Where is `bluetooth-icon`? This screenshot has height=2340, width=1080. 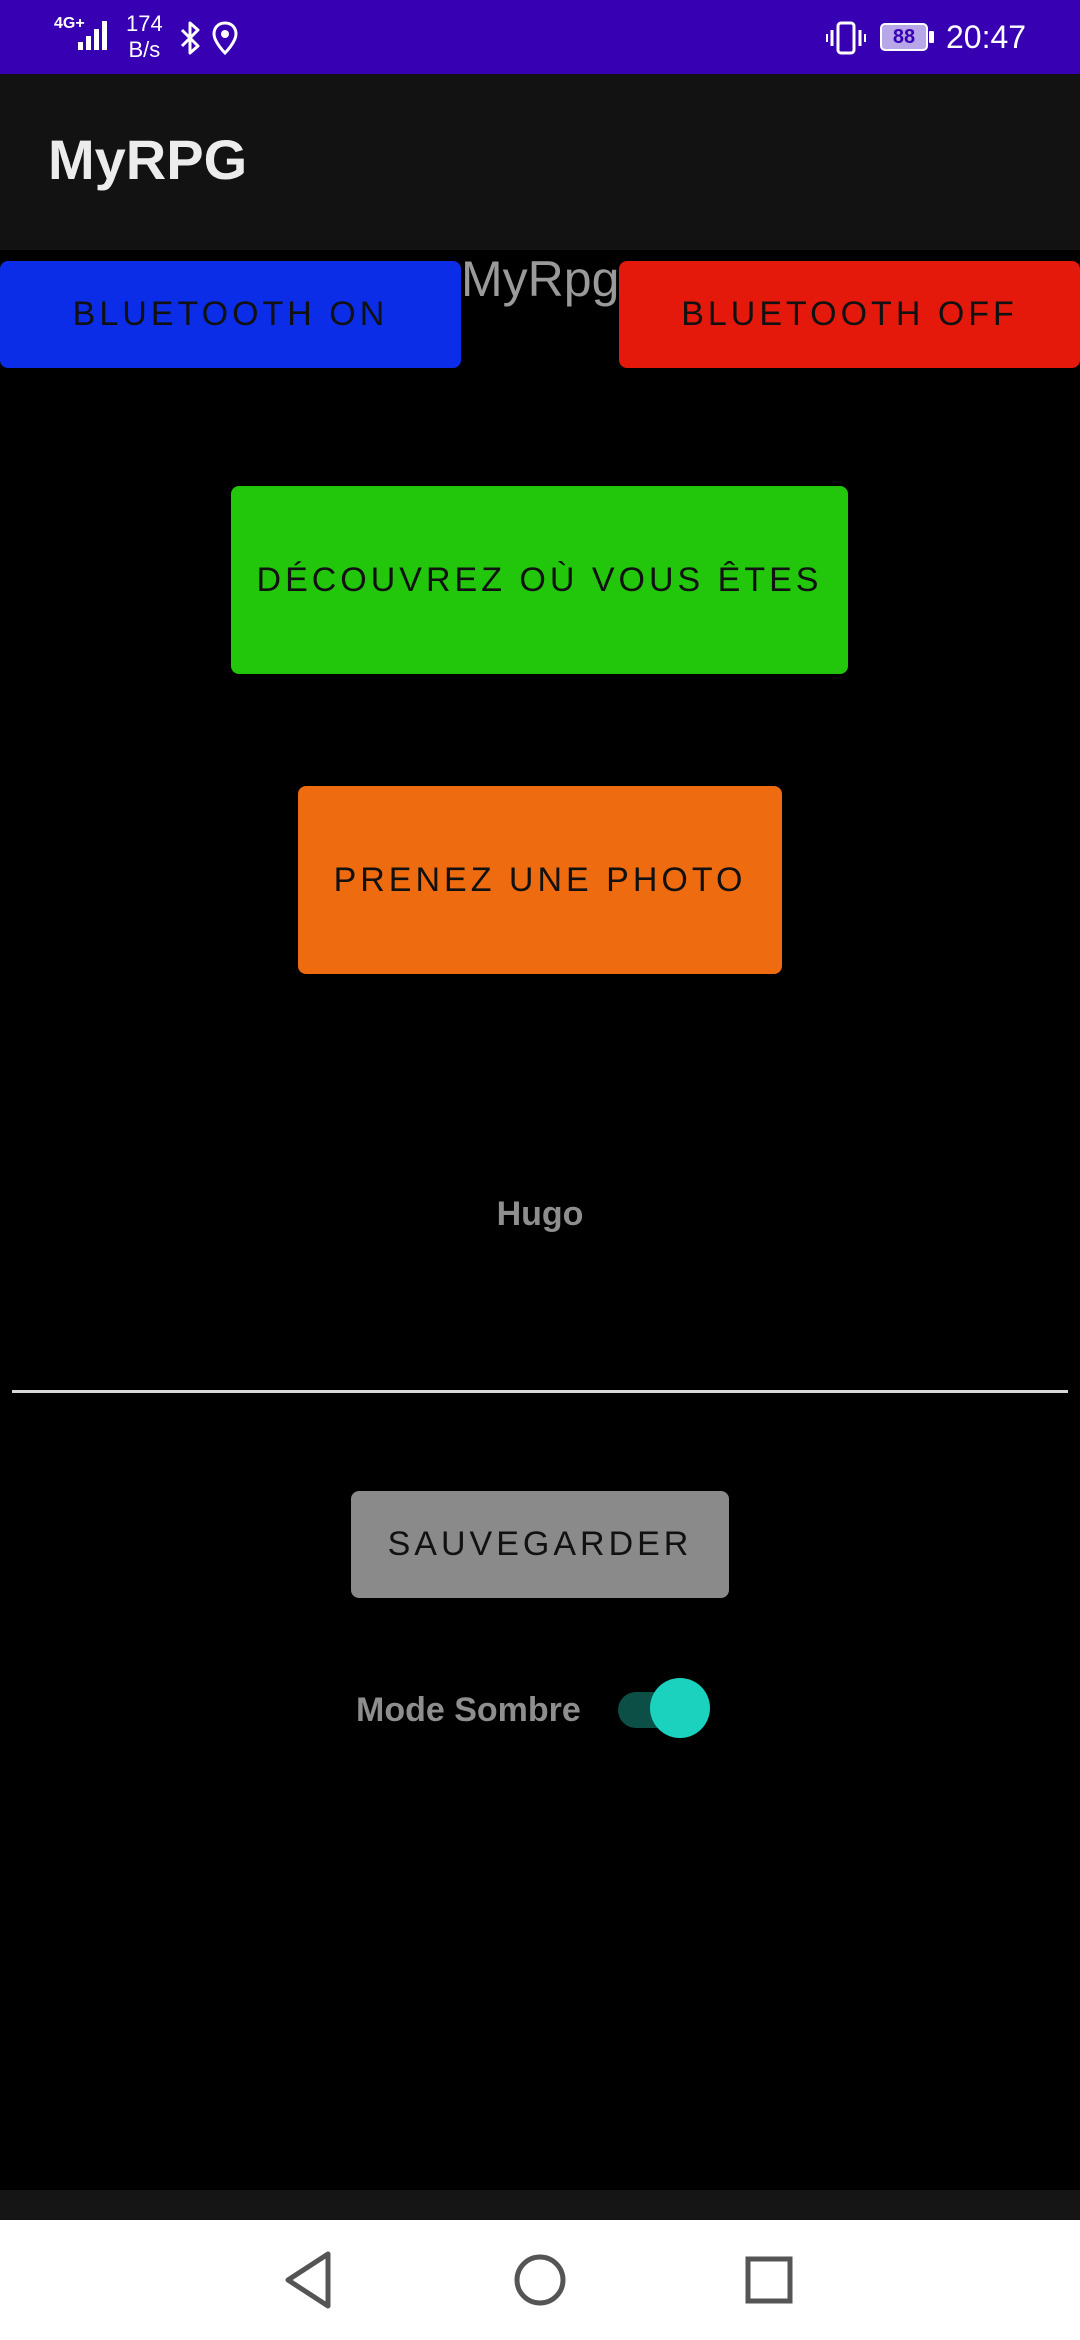 bluetooth-icon is located at coordinates (190, 38).